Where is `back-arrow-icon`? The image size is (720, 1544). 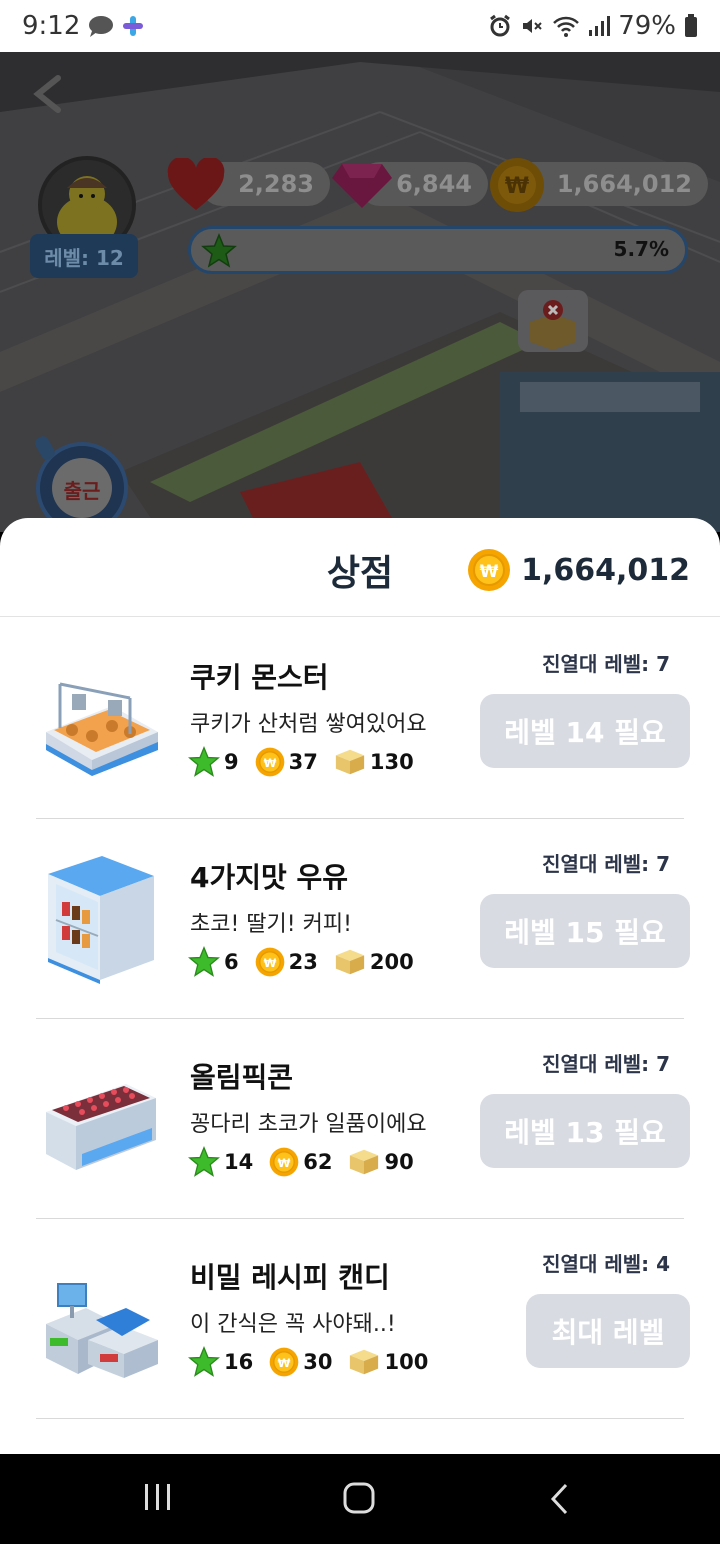 back-arrow-icon is located at coordinates (48, 94).